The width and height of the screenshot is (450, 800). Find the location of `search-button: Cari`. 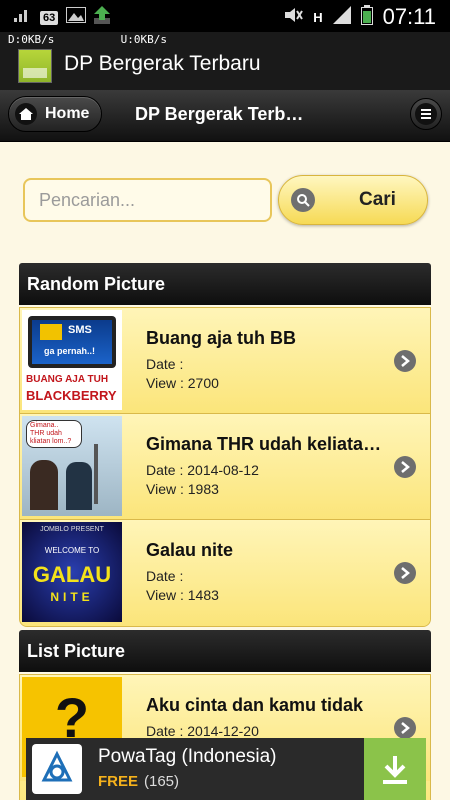

search-button: Cari is located at coordinates (353, 200).